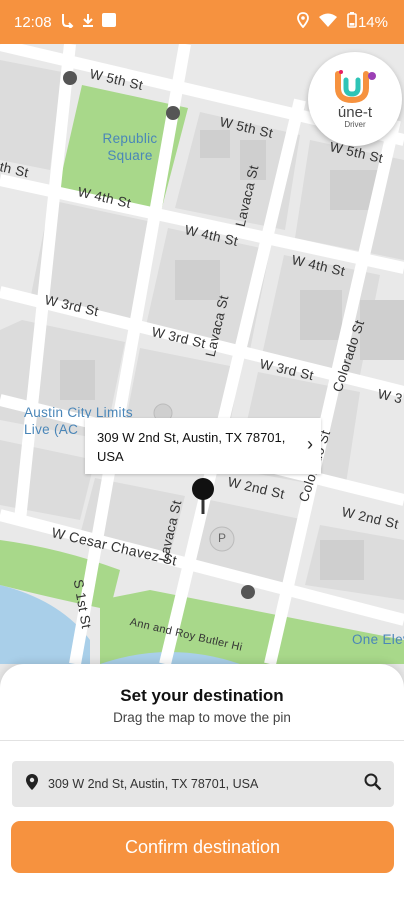 The image size is (404, 900). I want to click on confirm-destination-button: Confirm destination, so click(202, 847).